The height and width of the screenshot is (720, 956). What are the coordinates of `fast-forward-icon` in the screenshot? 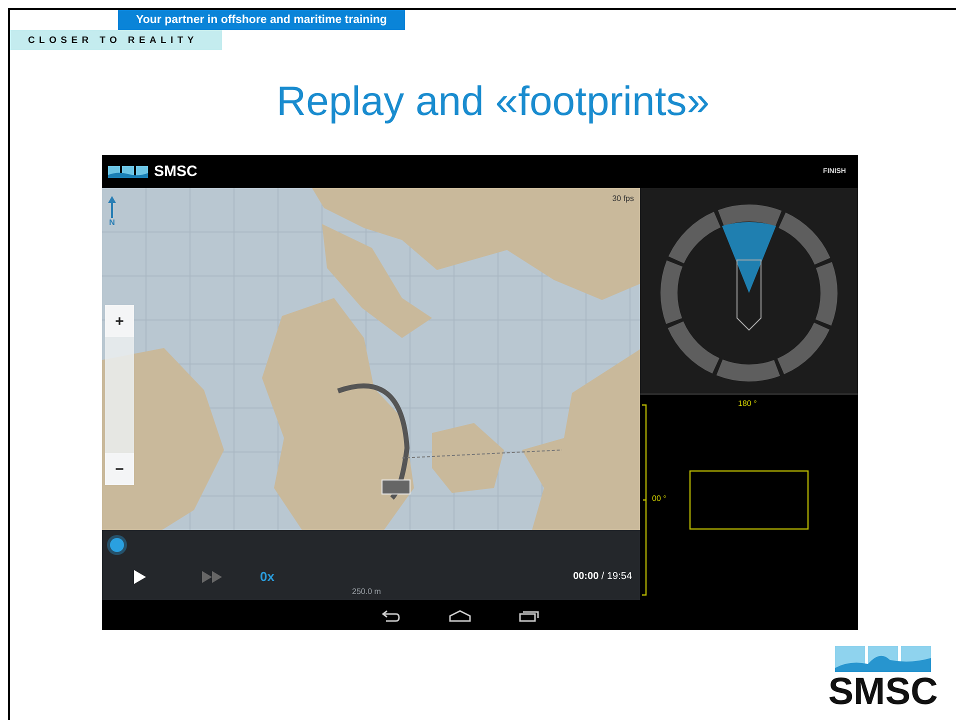 It's located at (212, 576).